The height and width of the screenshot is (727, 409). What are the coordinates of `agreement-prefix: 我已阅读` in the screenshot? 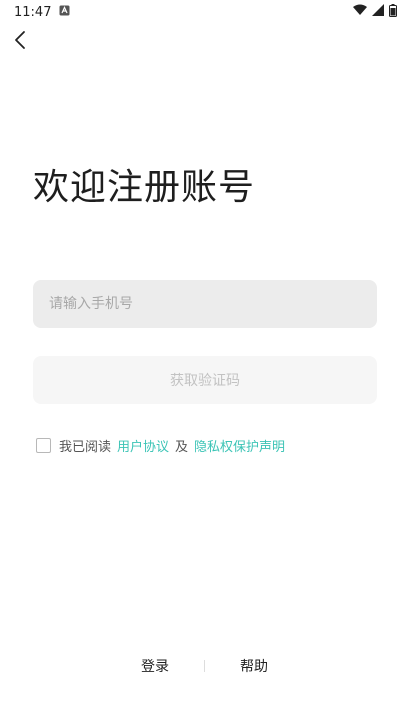 It's located at (85, 447).